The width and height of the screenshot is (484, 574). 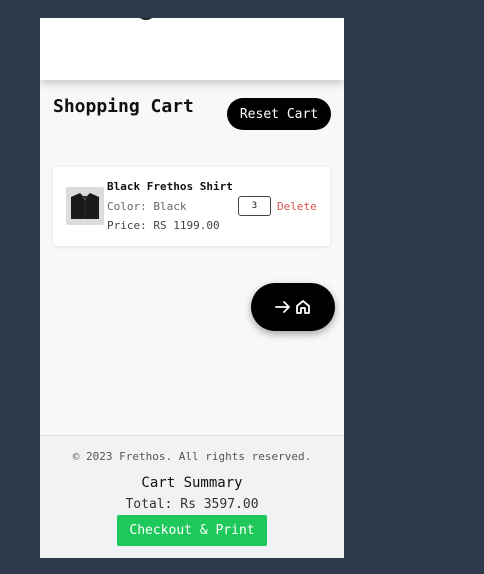 What do you see at coordinates (146, 19) in the screenshot?
I see `header-logo-fragment` at bounding box center [146, 19].